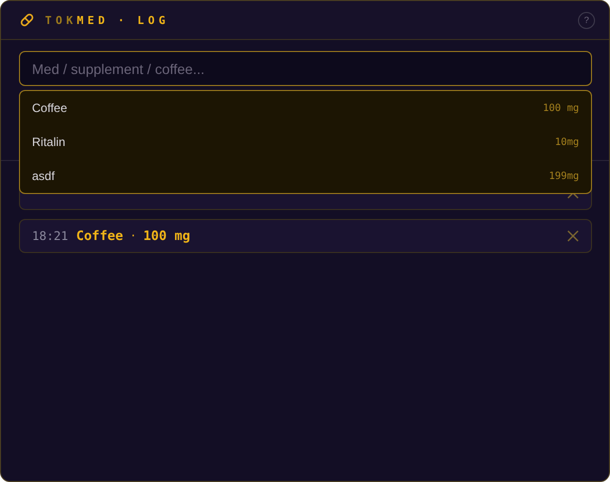 The height and width of the screenshot is (482, 610). What do you see at coordinates (305, 108) in the screenshot?
I see `suggestion-item: Coffee 100 mg` at bounding box center [305, 108].